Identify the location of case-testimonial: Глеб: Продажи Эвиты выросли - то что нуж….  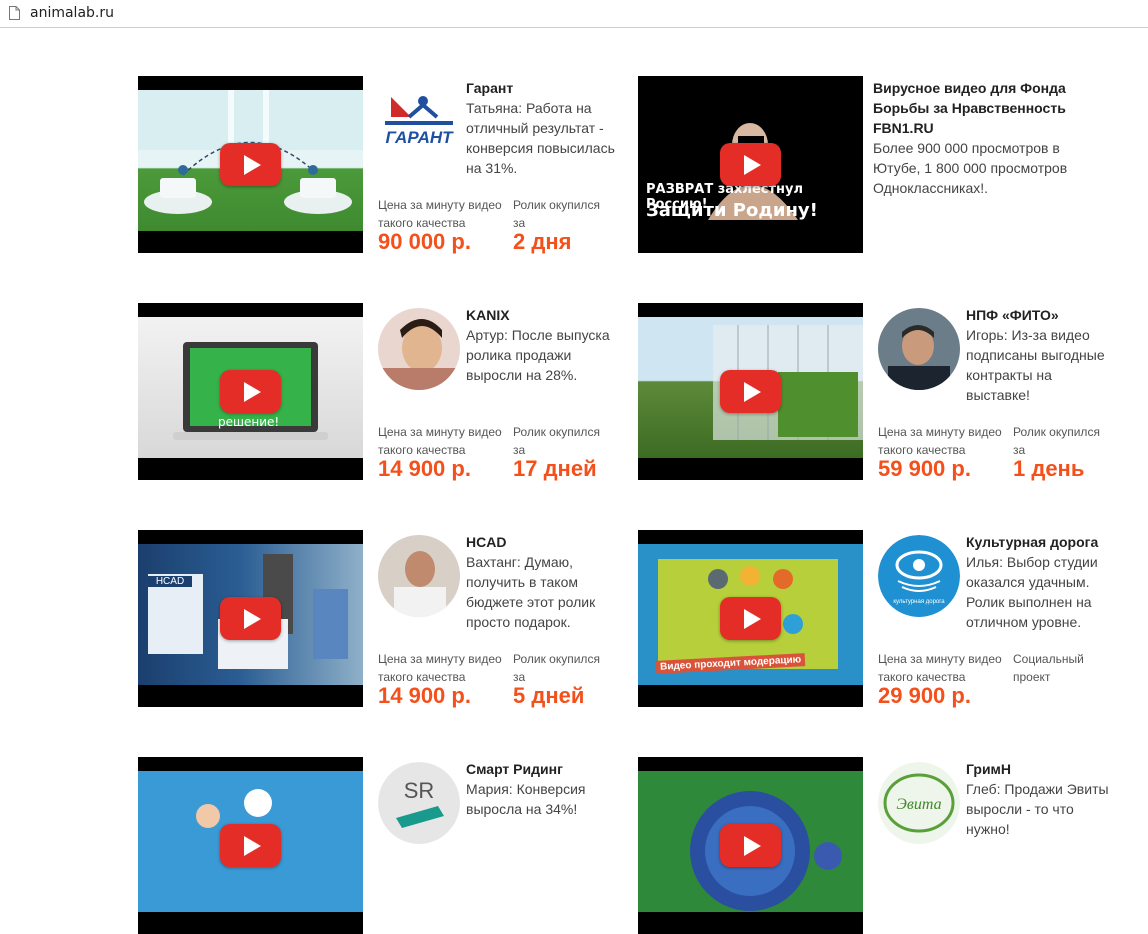
(1037, 809).